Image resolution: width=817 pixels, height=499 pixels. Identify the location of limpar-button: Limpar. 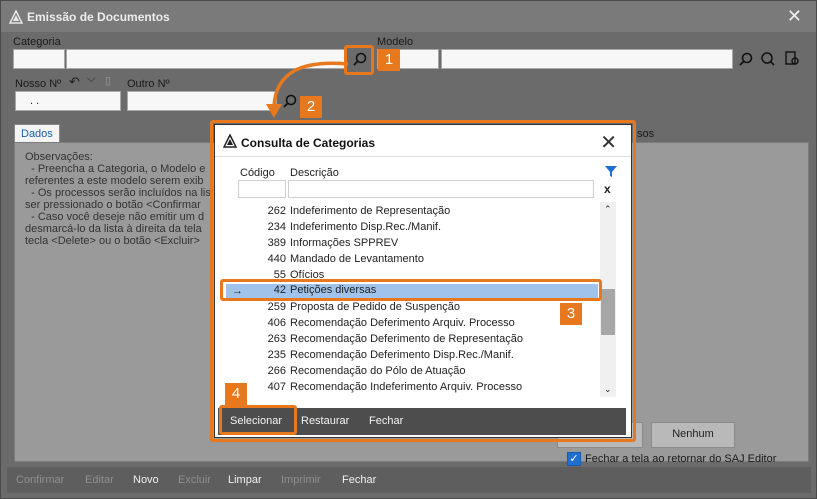
(245, 480).